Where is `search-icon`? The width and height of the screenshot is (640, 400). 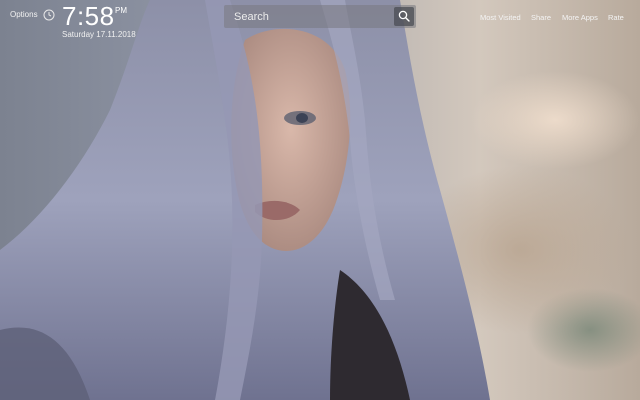 search-icon is located at coordinates (404, 16).